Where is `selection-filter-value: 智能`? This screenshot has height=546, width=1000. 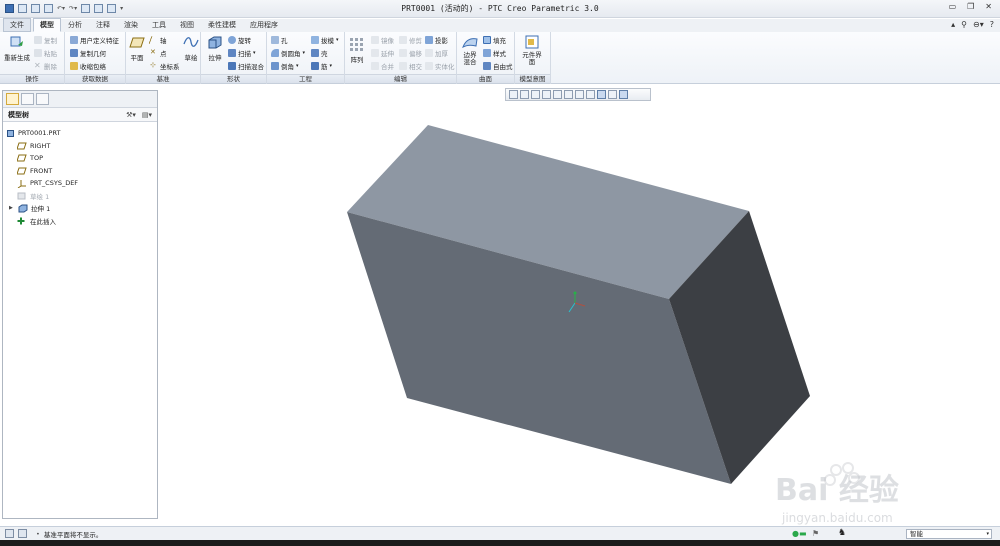
selection-filter-value: 智能 is located at coordinates (916, 534).